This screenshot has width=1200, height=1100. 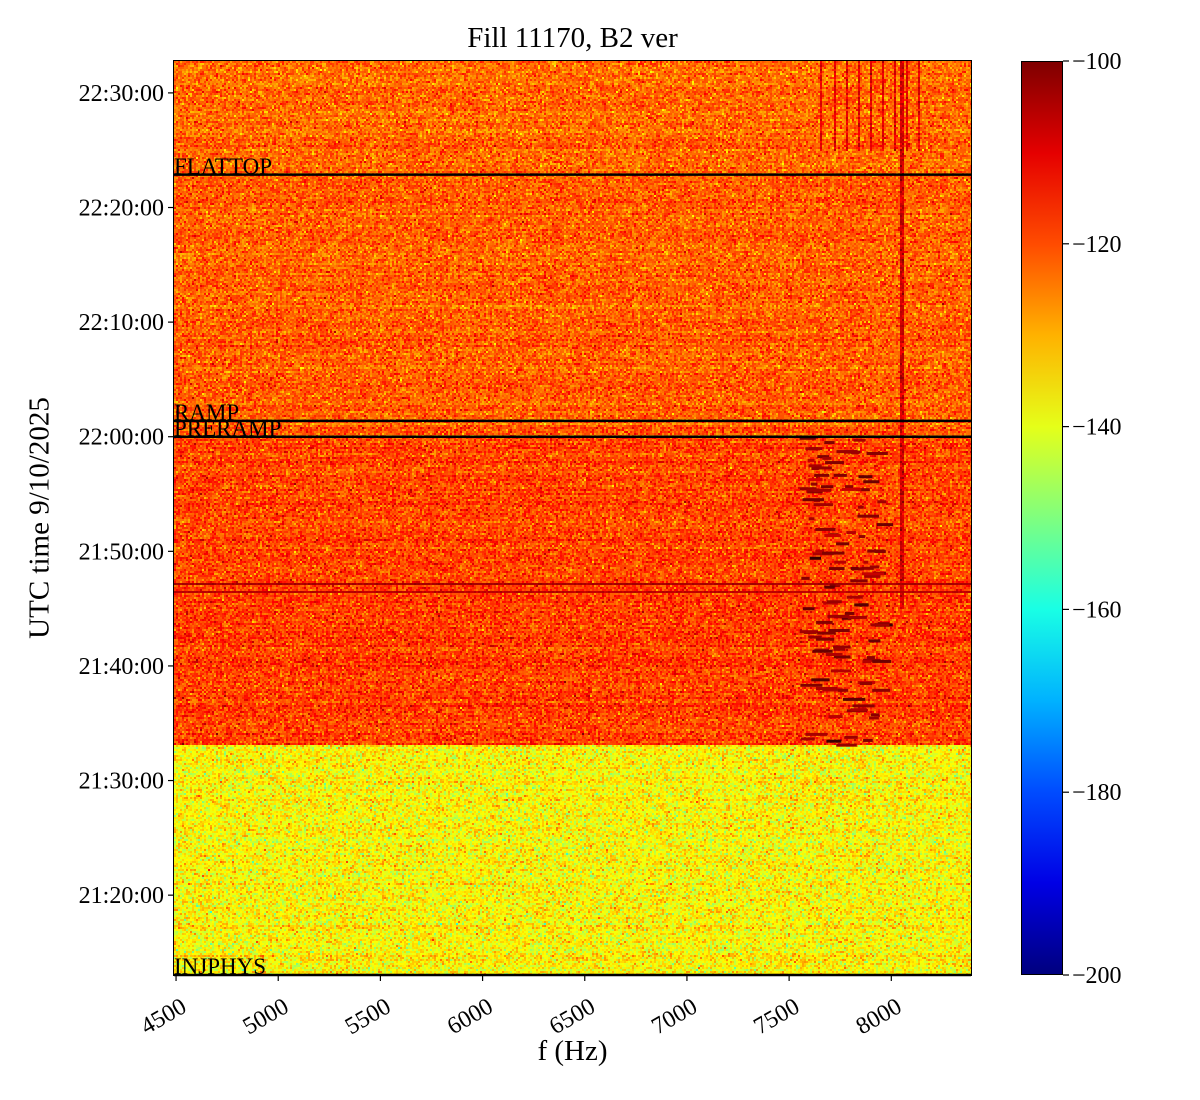 What do you see at coordinates (1097, 428) in the screenshot?
I see `colorbar-tick-label: −140` at bounding box center [1097, 428].